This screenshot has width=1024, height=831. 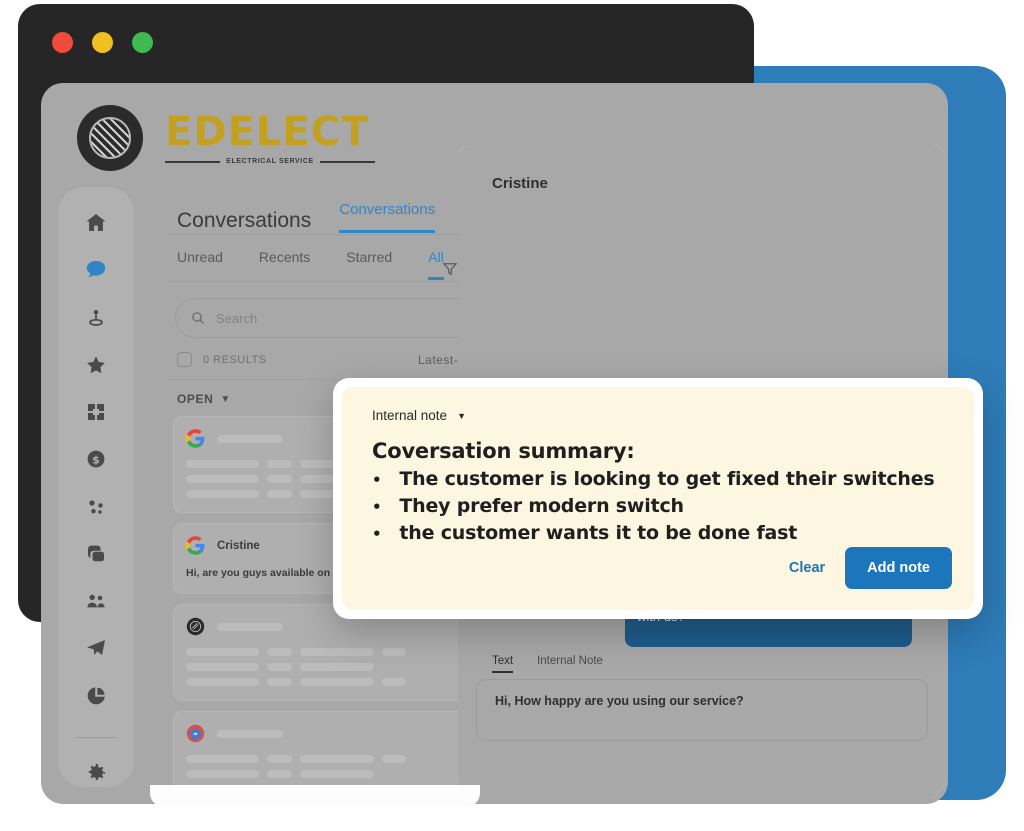 I want to click on sidebar-item-automations, so click(x=96, y=507).